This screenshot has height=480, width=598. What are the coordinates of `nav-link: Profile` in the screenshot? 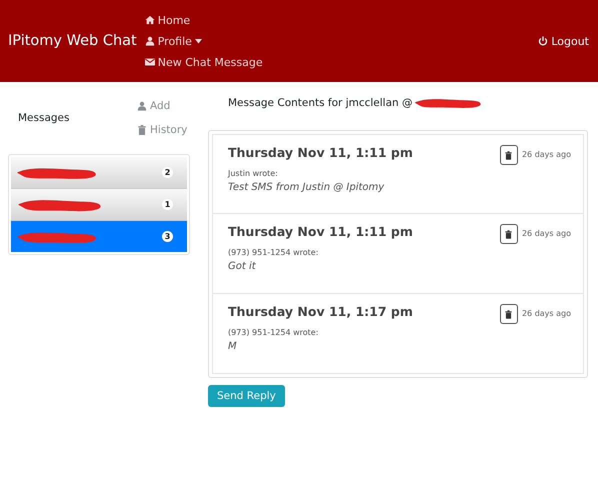 It's located at (203, 41).